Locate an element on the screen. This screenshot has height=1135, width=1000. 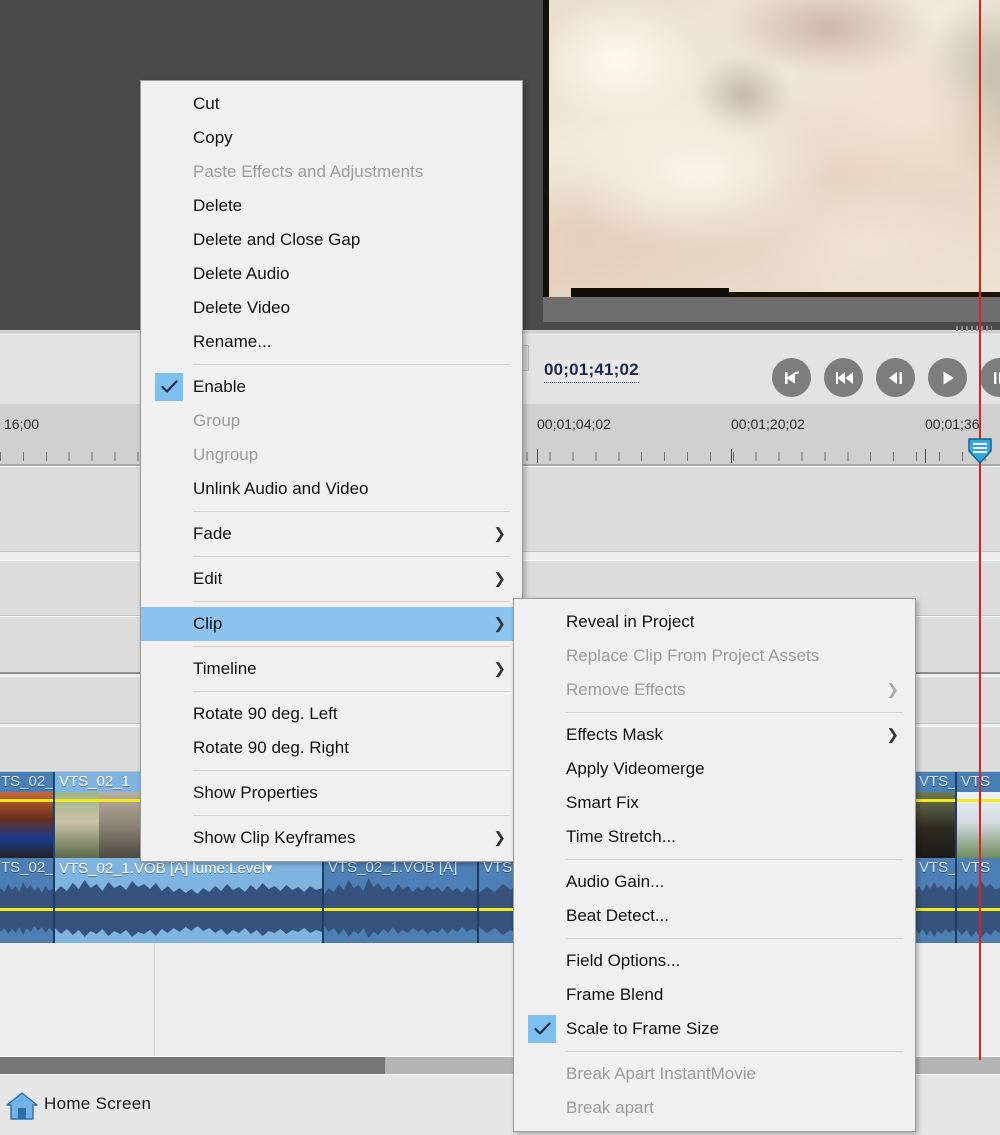
menu-item-fade: Fade ❯ is located at coordinates (331, 534).